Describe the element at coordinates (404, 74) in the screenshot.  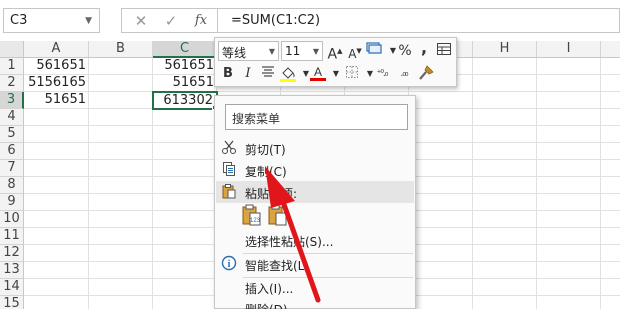
I see `decrease-decimal-icon: .₀₀` at that location.